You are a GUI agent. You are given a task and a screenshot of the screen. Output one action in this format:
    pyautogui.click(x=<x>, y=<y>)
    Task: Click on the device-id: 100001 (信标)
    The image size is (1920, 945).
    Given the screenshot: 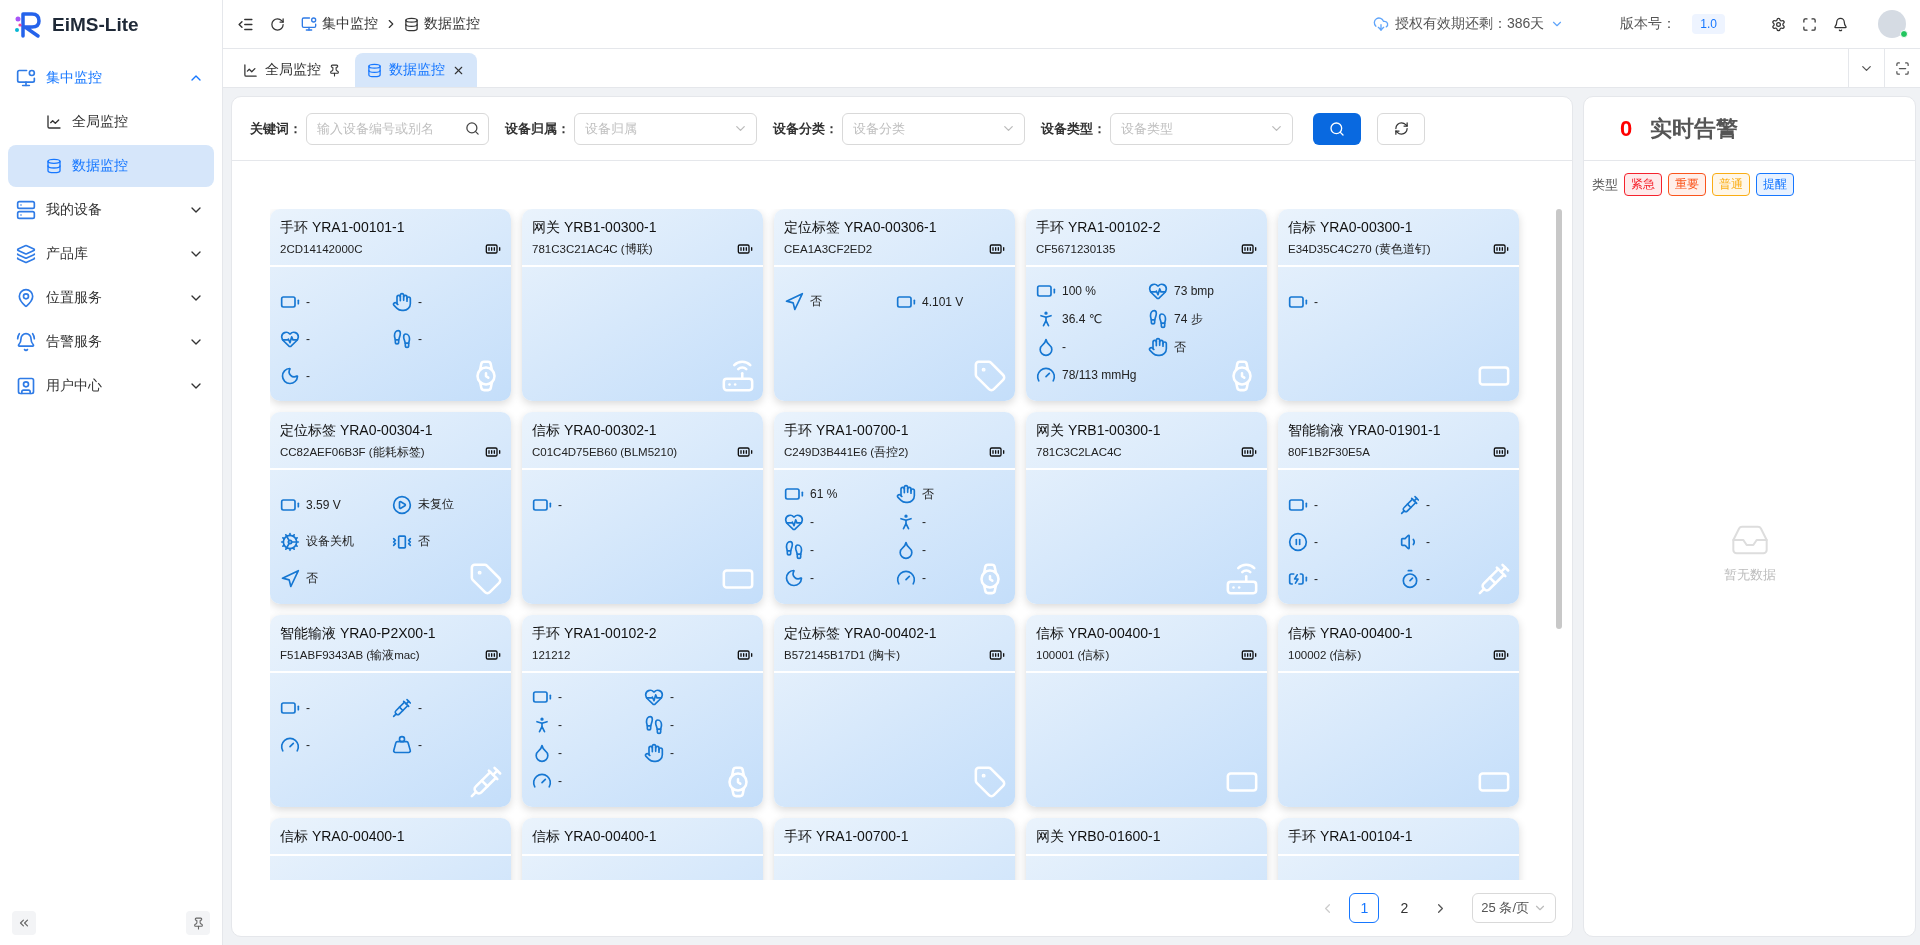 What is the action you would take?
    pyautogui.click(x=1073, y=655)
    